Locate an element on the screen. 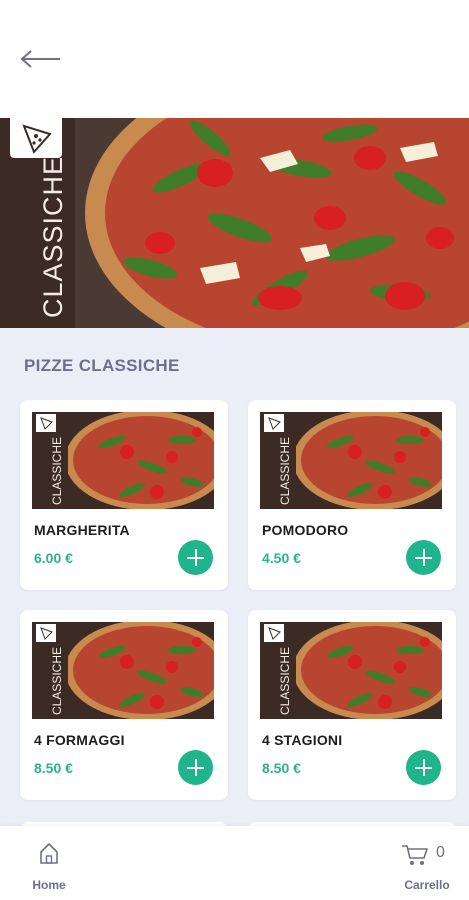 Image resolution: width=469 pixels, height=900 pixels. product-card: CLASSICHE MARGHERITA 6.00 € is located at coordinates (124, 495).